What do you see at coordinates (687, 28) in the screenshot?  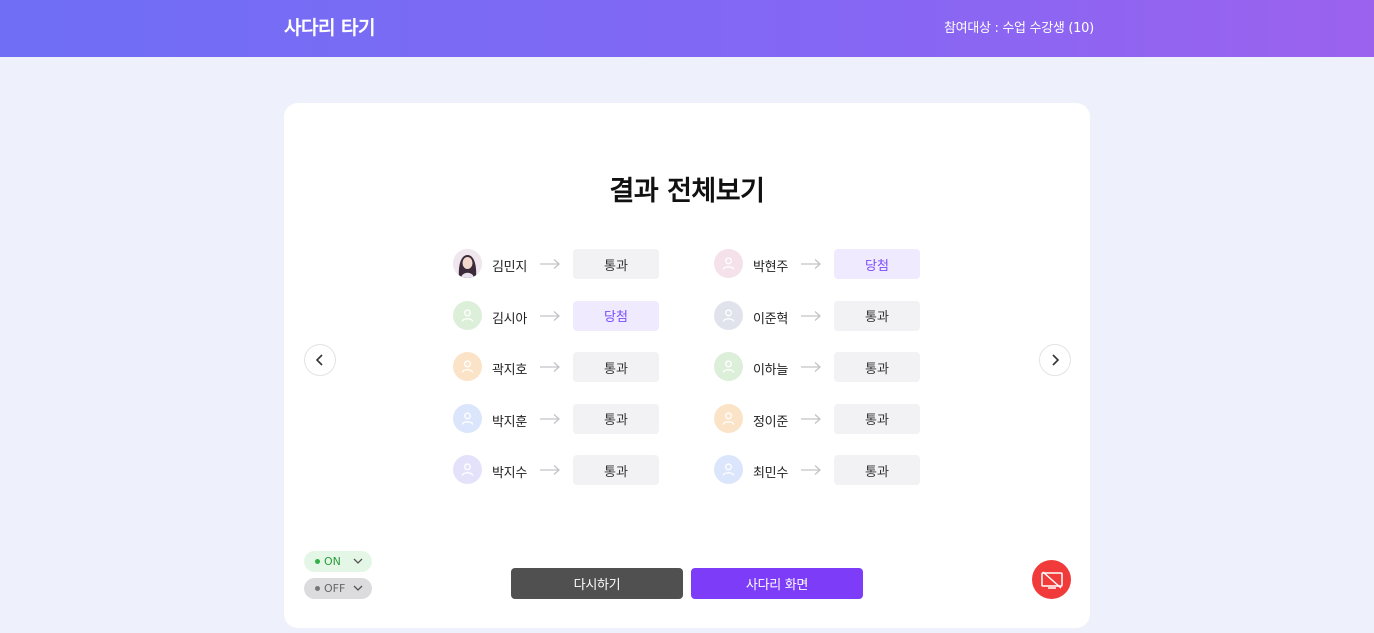 I see `header-bar: 사다리 타기 참여대상 : 수업 수강생 (10)` at bounding box center [687, 28].